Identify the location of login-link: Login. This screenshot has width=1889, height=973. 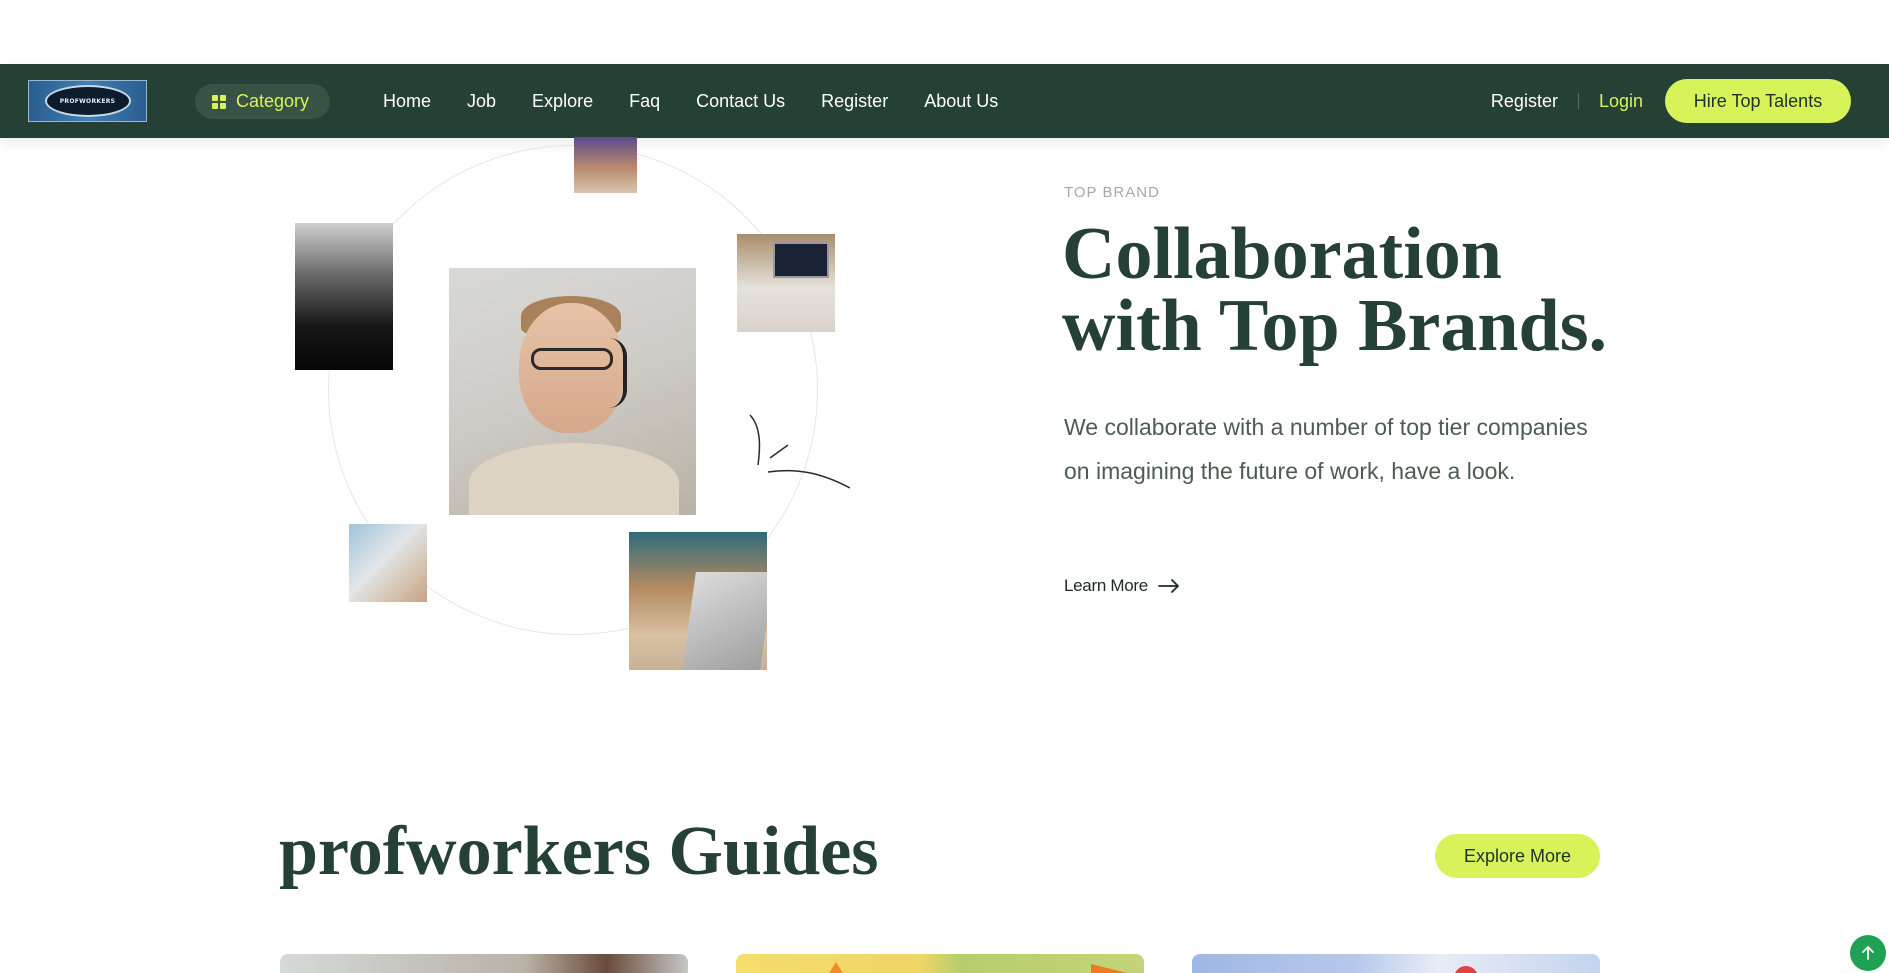
(1621, 101).